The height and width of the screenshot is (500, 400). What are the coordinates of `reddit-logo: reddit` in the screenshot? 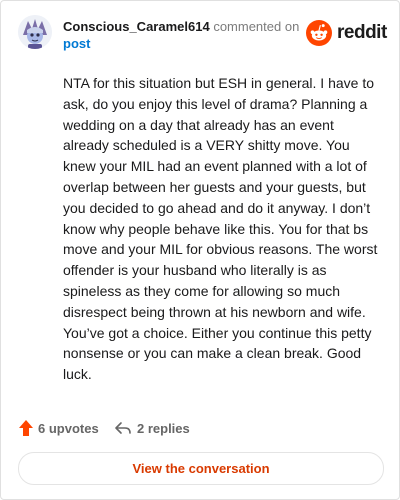 It's located at (346, 33).